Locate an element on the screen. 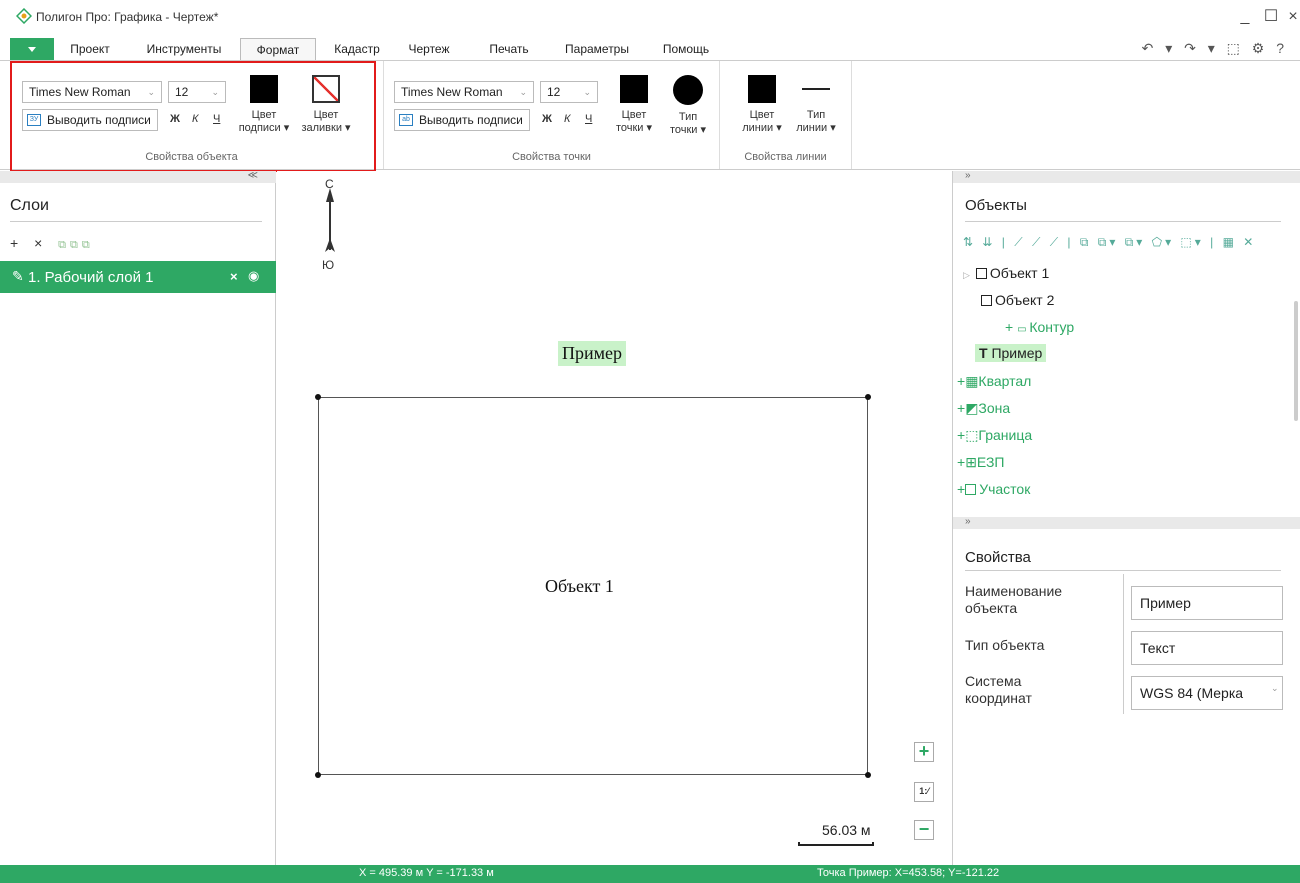 The image size is (1300, 883). quick-access-toolbar: ↶ ▾ ↷ ▾ ⬚ ⚙ ? is located at coordinates (1215, 49).